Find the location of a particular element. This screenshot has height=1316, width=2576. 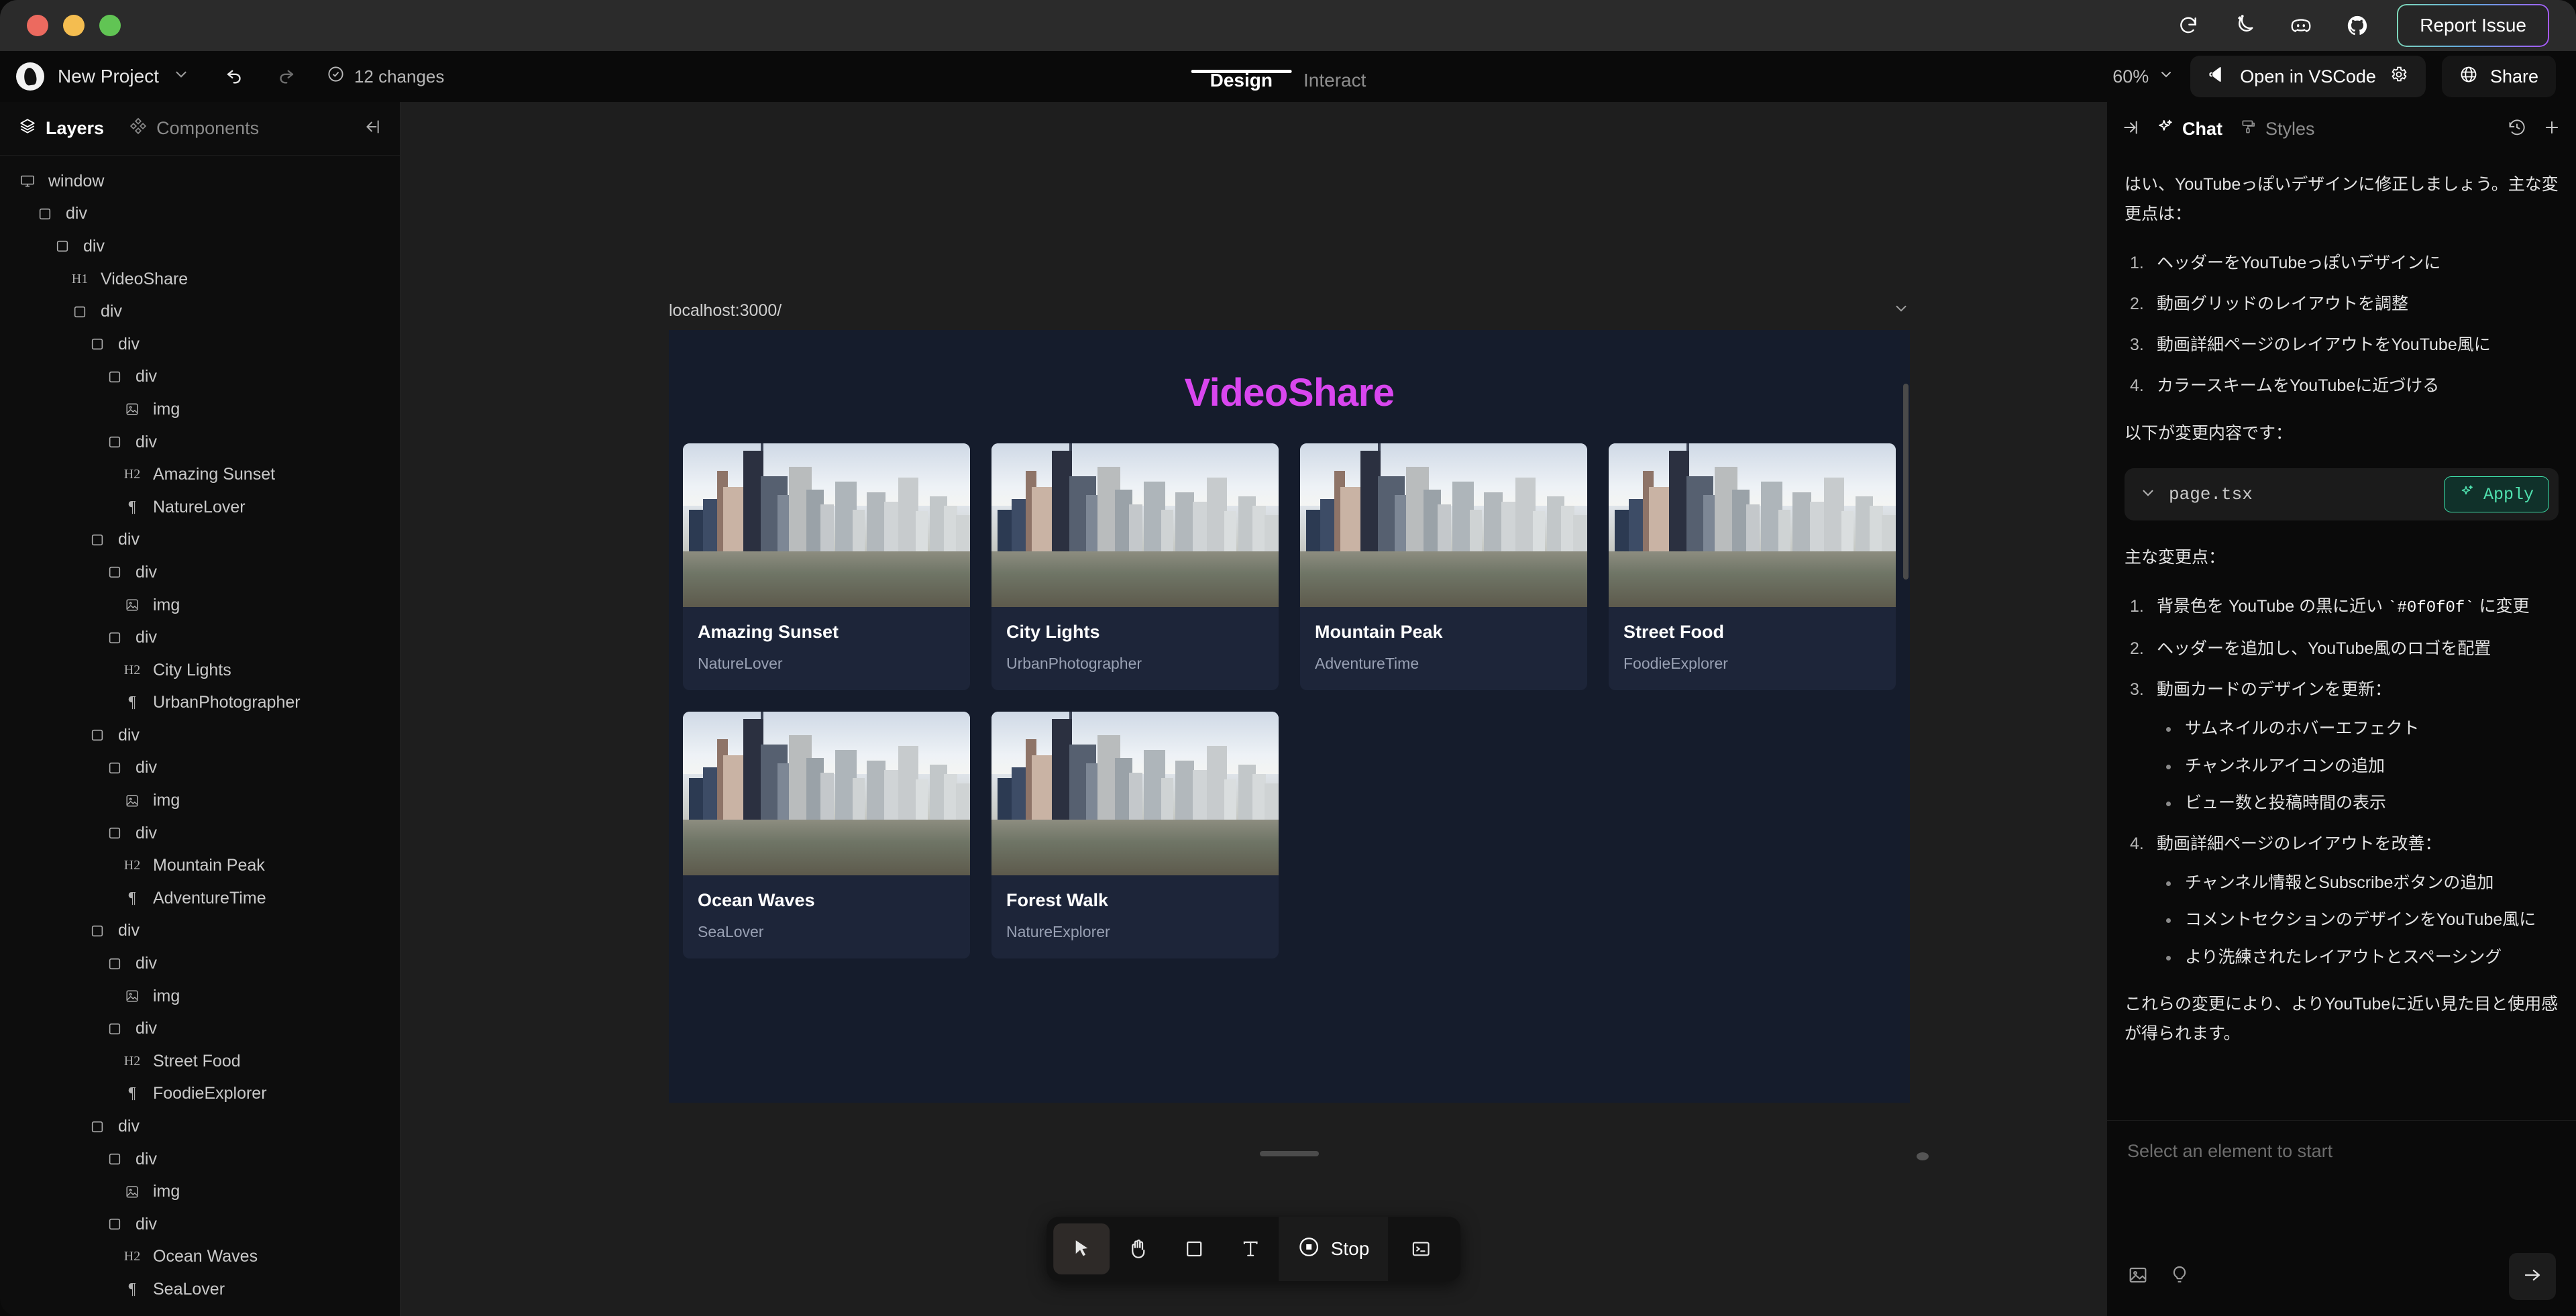

undo-icon is located at coordinates (235, 77).